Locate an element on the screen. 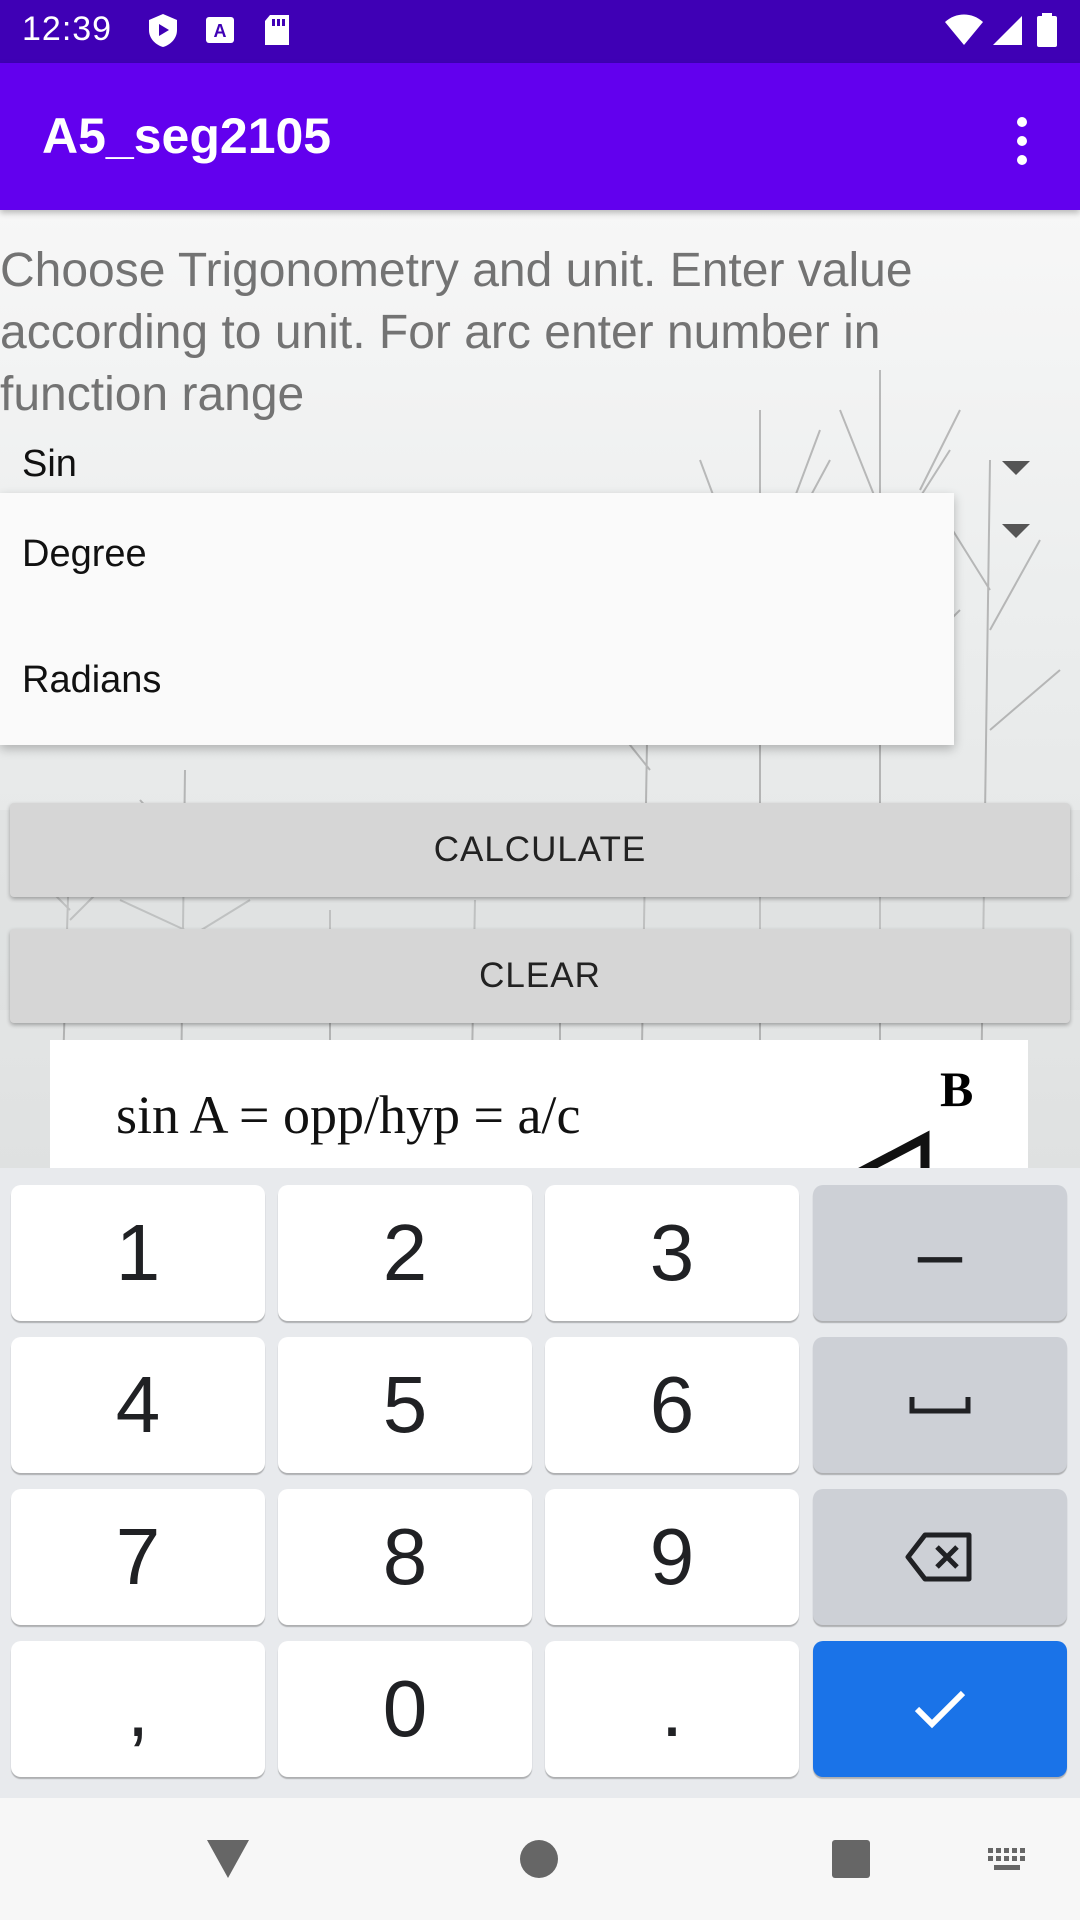 The height and width of the screenshot is (1920, 1080). status-time: 12:39 is located at coordinates (67, 29).